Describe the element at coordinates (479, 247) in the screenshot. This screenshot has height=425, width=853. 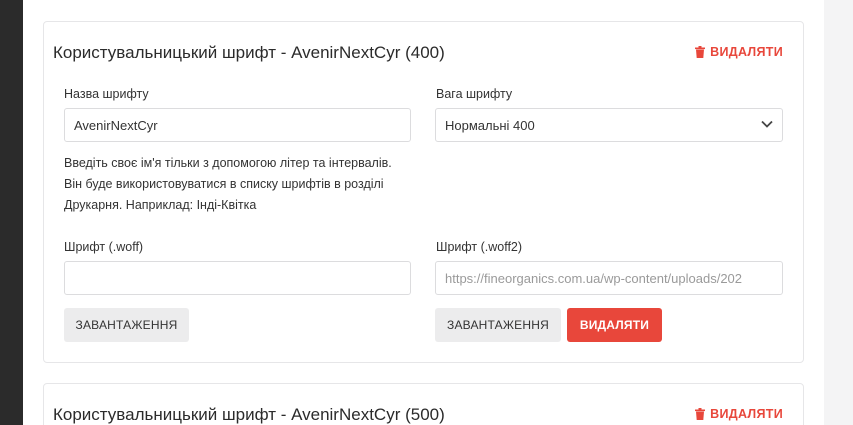
I see `woff2-label: Шрифт (.woff2)` at that location.